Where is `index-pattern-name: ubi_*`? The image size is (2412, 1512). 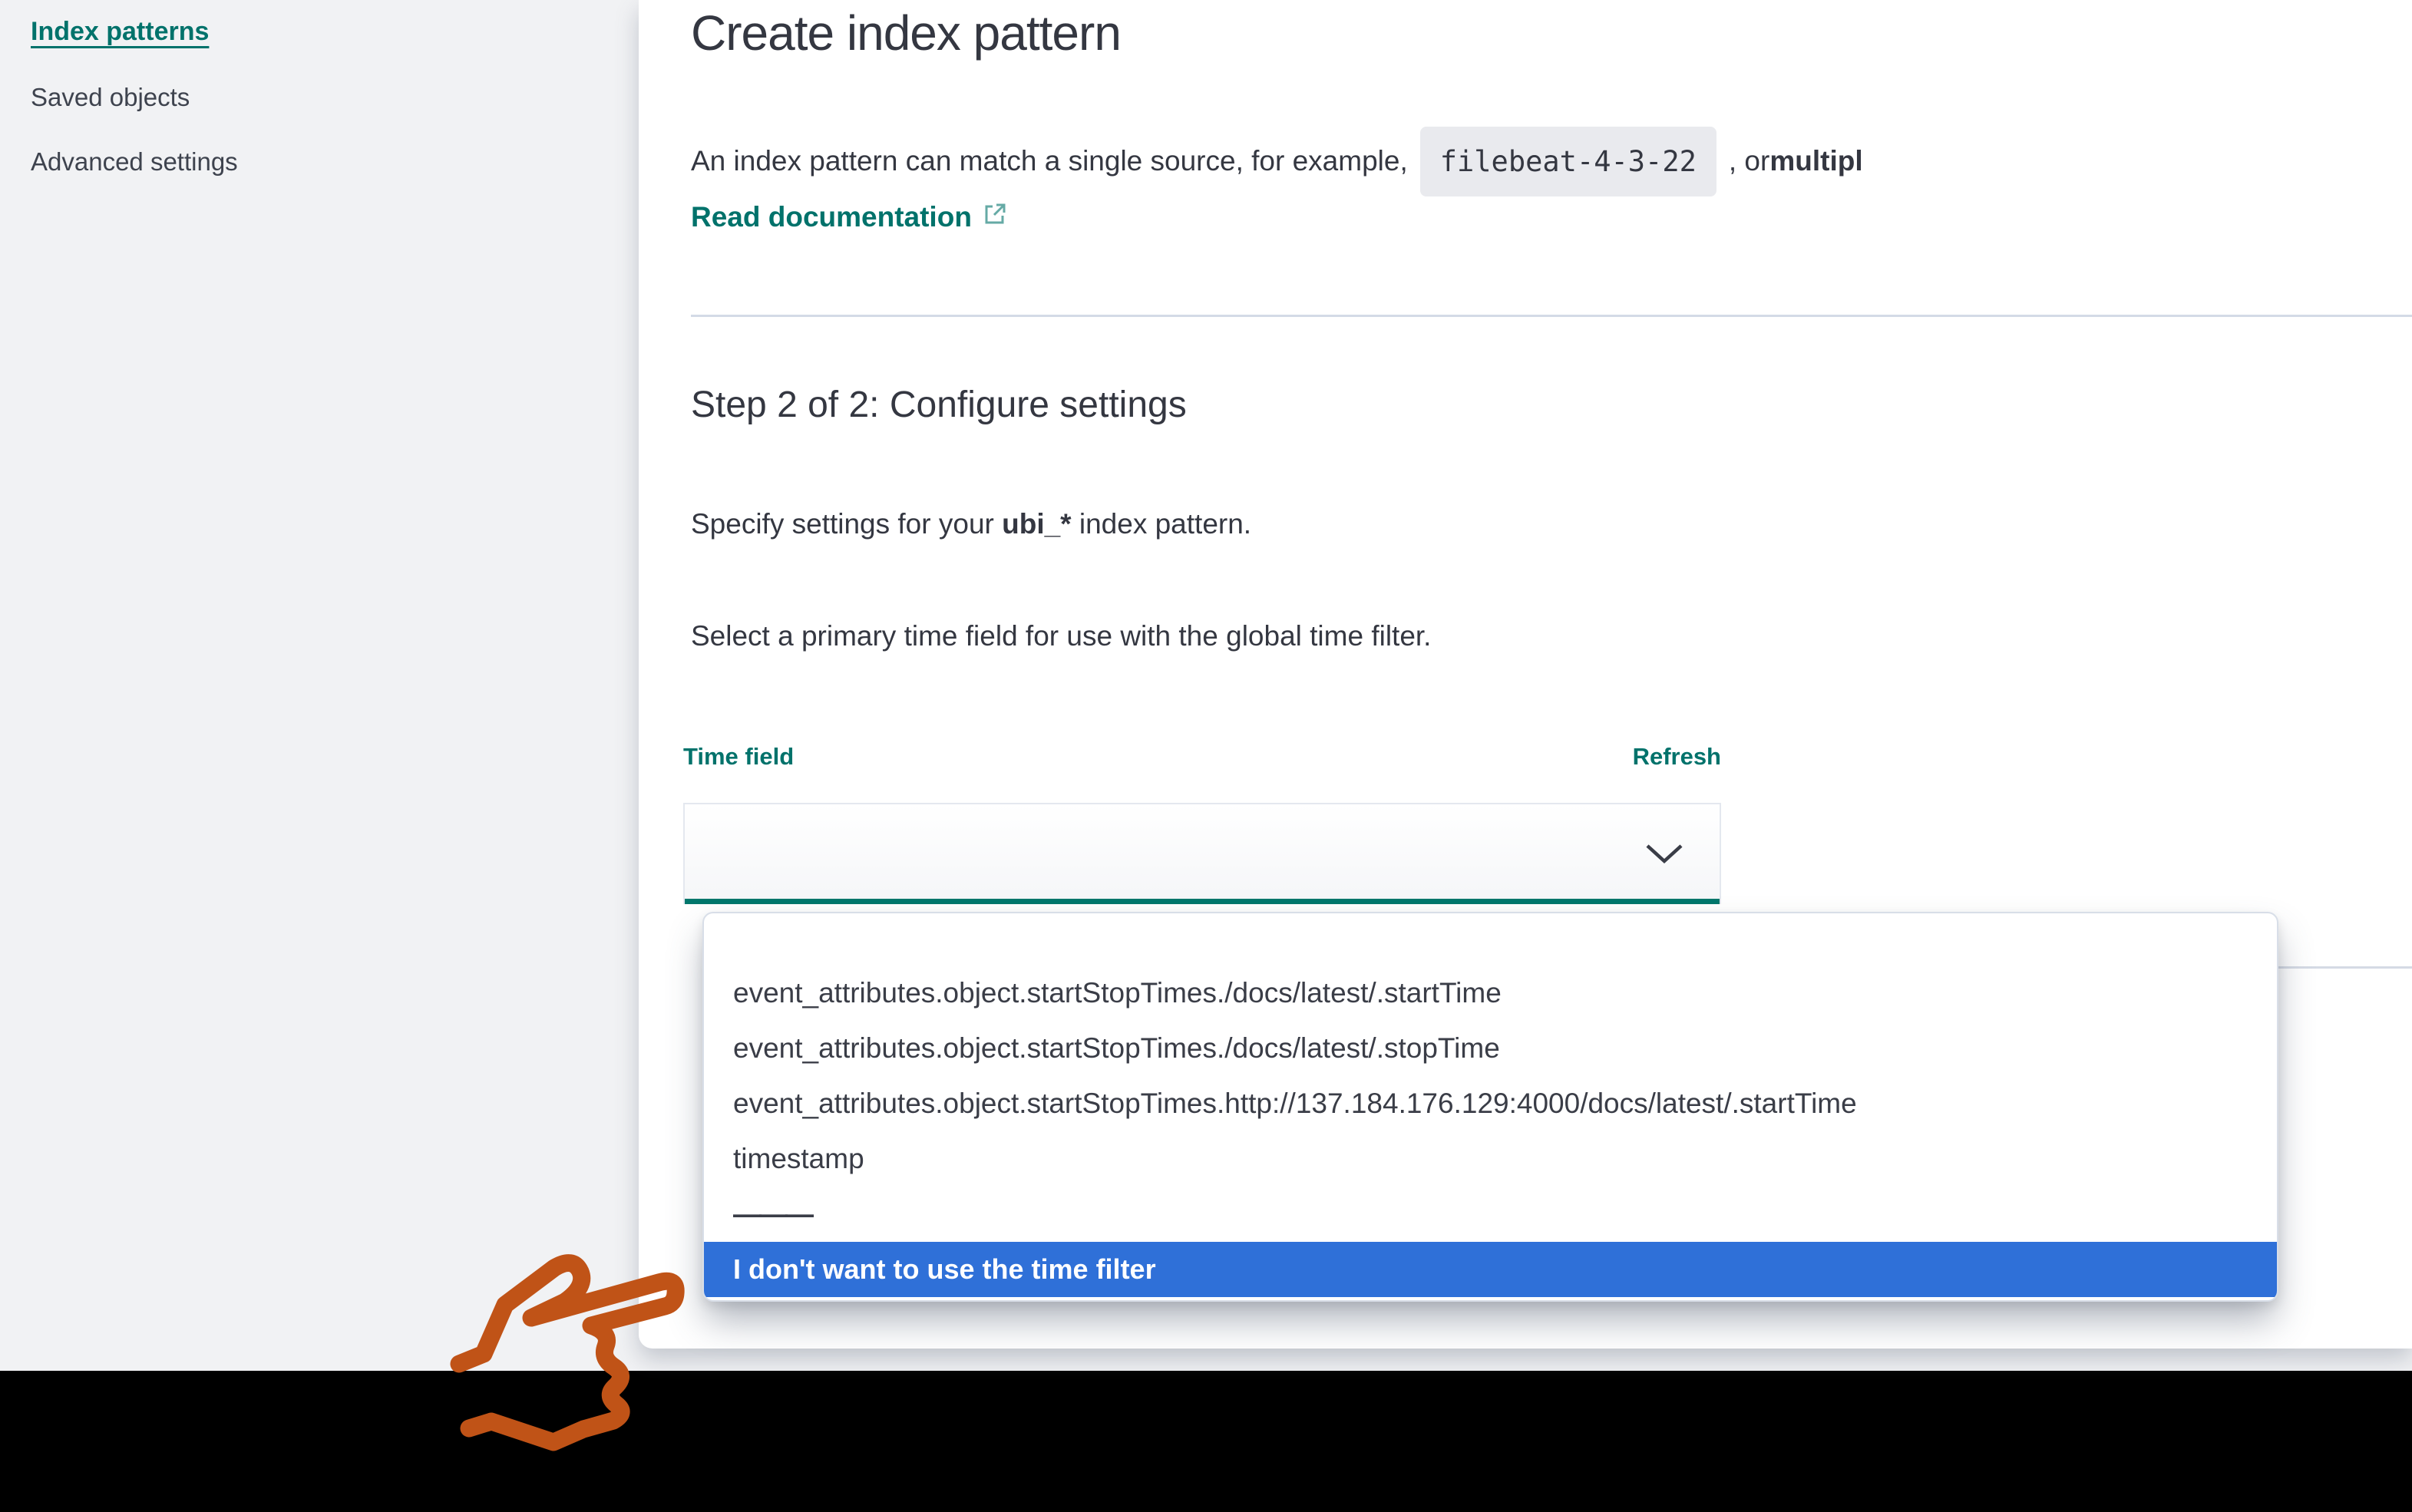
index-pattern-name: ubi_* is located at coordinates (1037, 524).